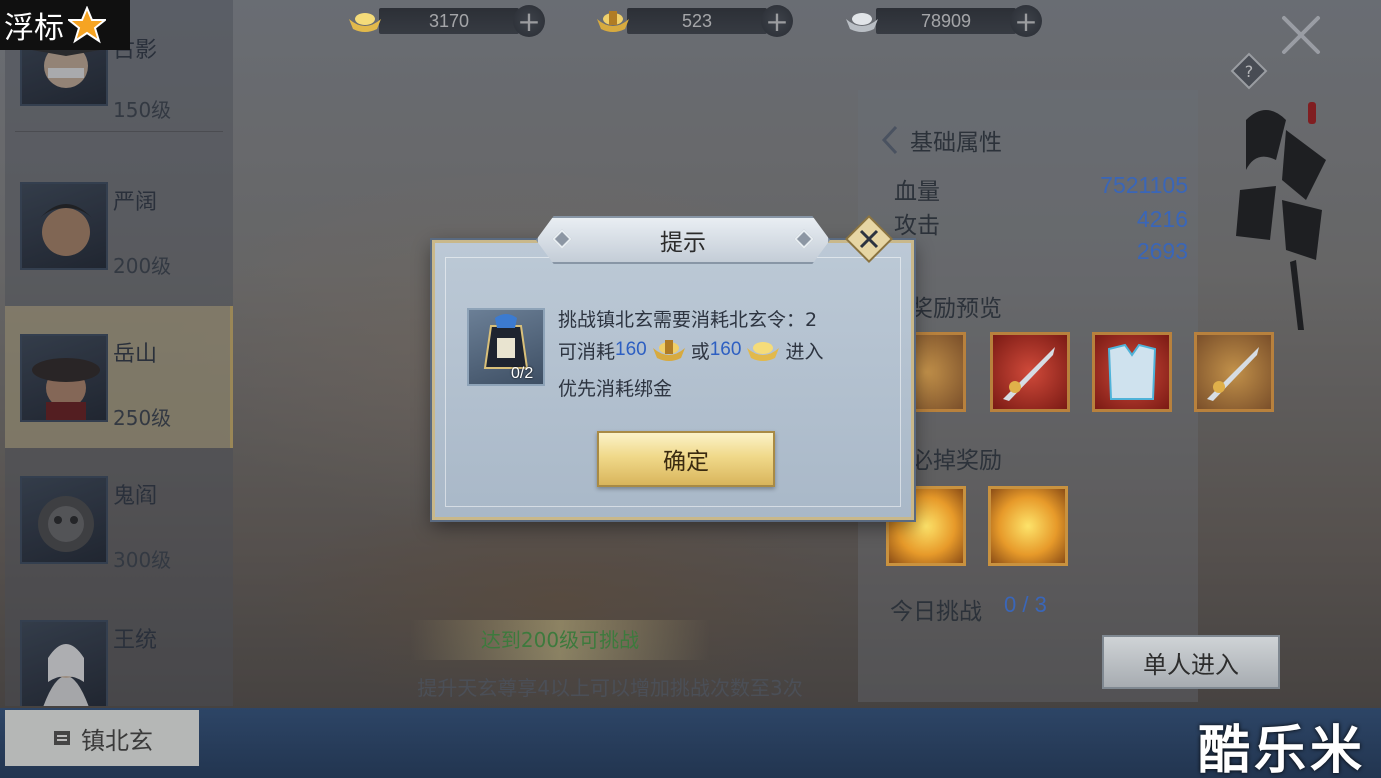 The image size is (1381, 778). I want to click on reward-item-sword, so click(1030, 372).